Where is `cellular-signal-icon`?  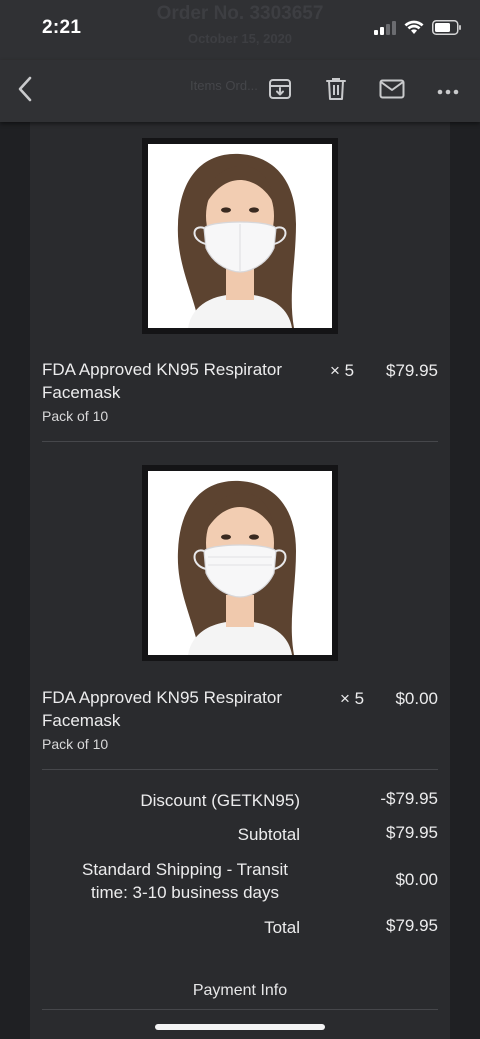 cellular-signal-icon is located at coordinates (385, 30).